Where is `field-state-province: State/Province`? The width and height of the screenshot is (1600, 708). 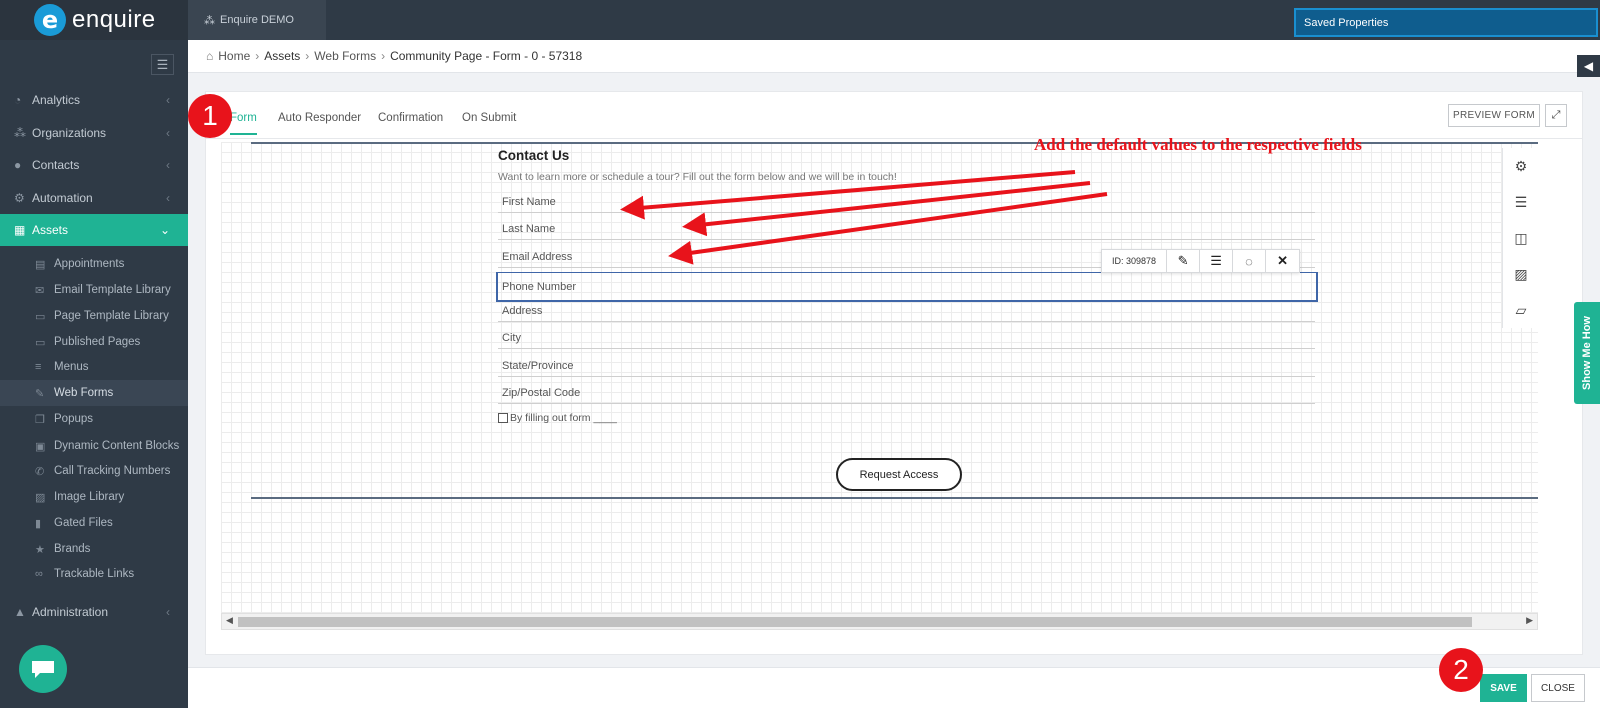 field-state-province: State/Province is located at coordinates (906, 365).